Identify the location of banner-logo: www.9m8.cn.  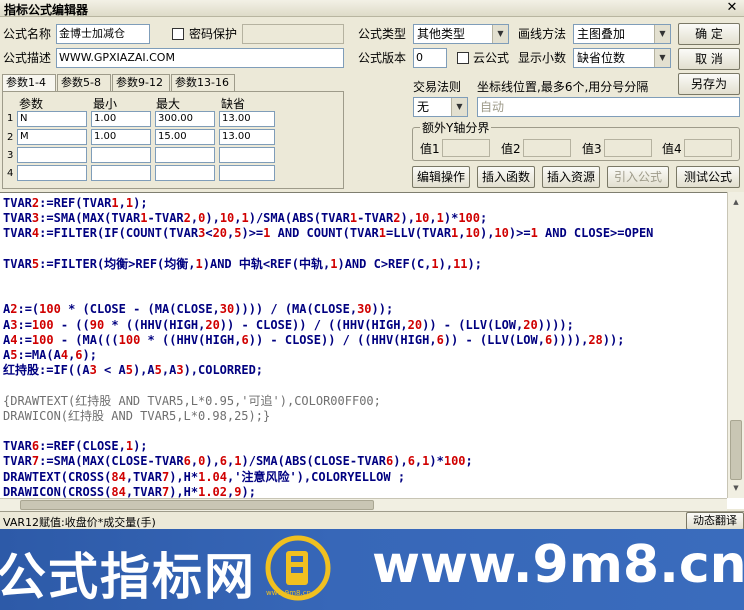
(298, 568).